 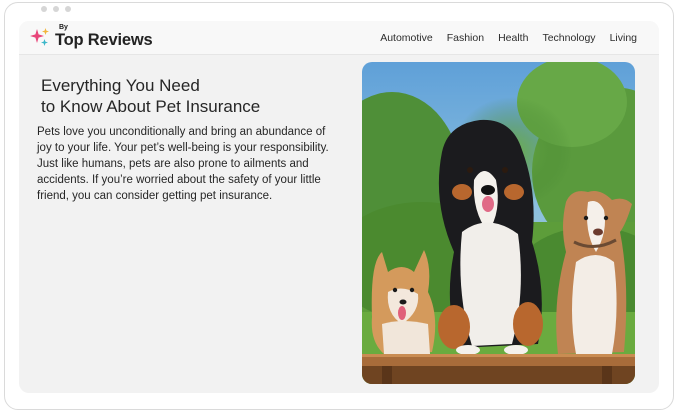 I want to click on site-logo: By Top Reviews, so click(x=91, y=37).